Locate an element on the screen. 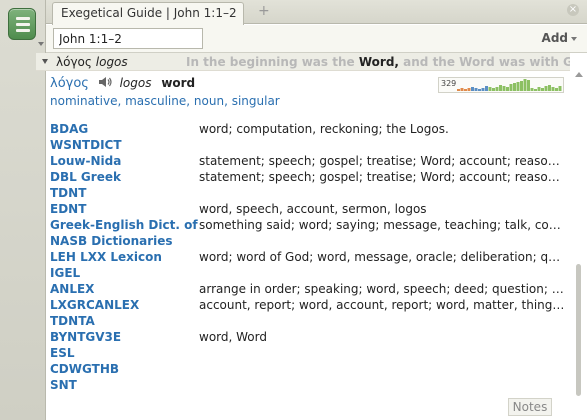 The image size is (587, 420). add-label: Add is located at coordinates (554, 38).